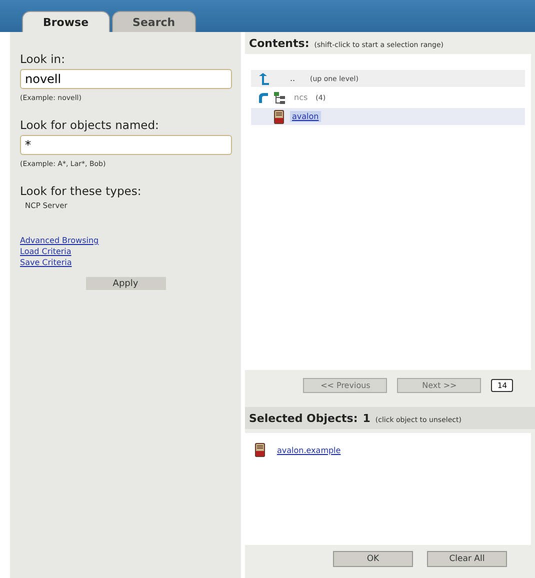 The height and width of the screenshot is (578, 535). Describe the element at coordinates (388, 116) in the screenshot. I see `list-row: avalon` at that location.